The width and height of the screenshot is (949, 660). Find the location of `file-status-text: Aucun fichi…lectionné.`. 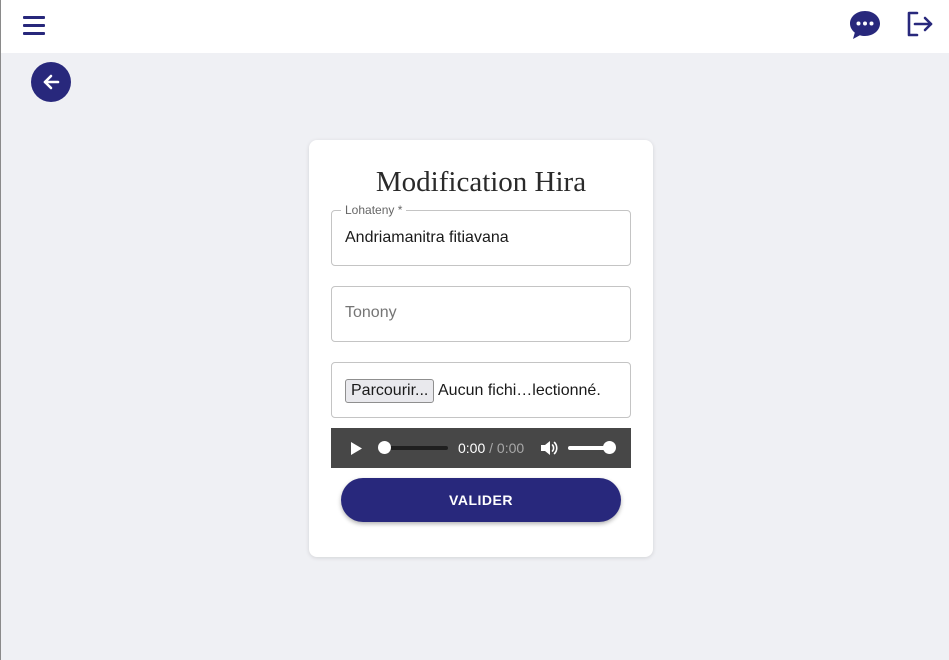

file-status-text: Aucun fichi…lectionné. is located at coordinates (519, 390).